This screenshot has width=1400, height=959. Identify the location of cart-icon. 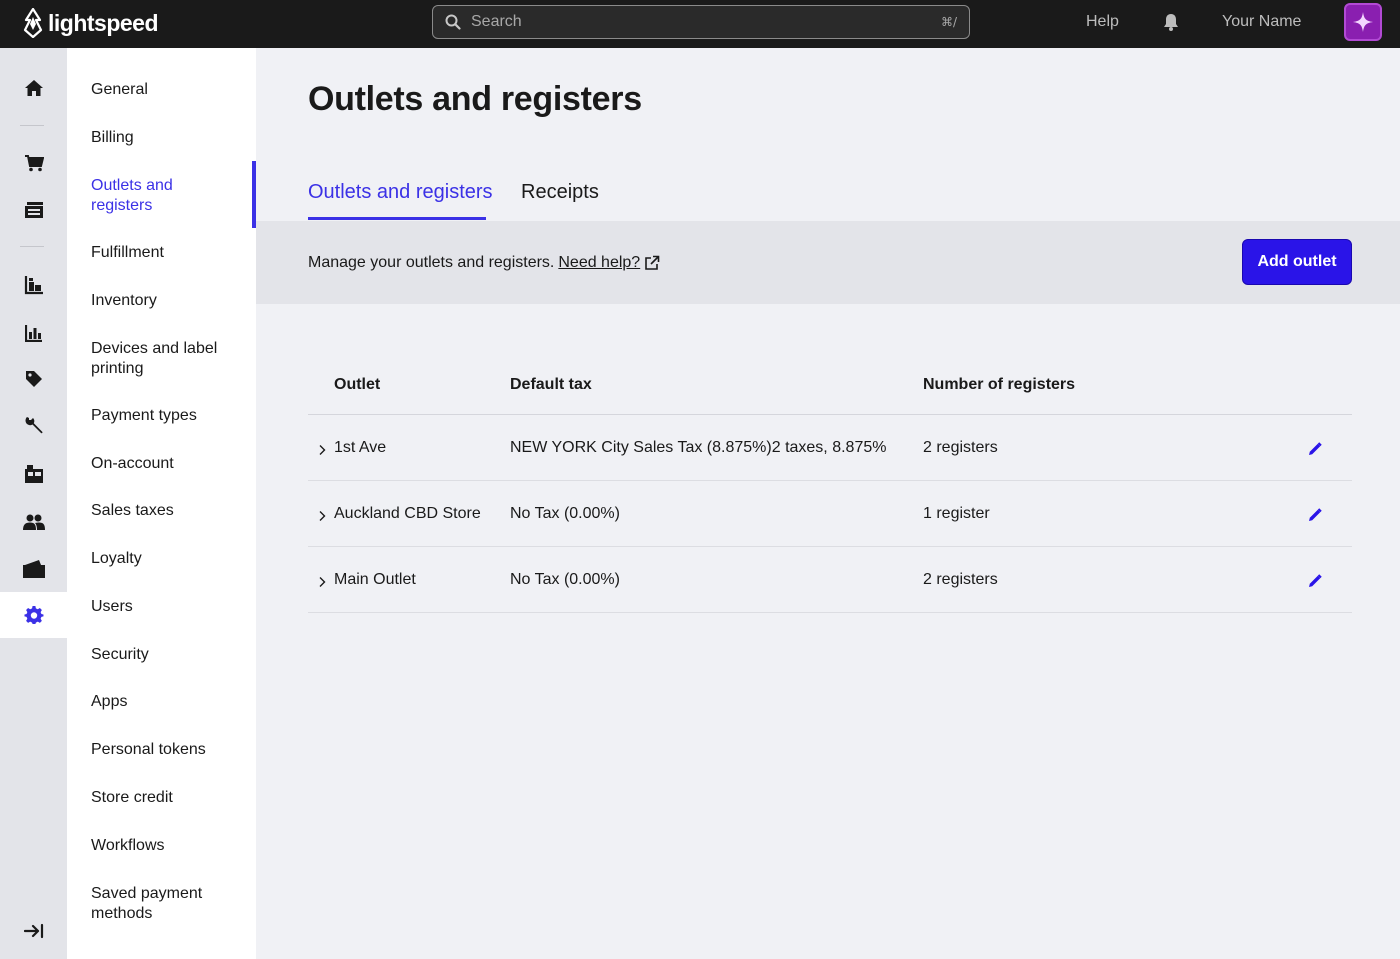
(34, 163).